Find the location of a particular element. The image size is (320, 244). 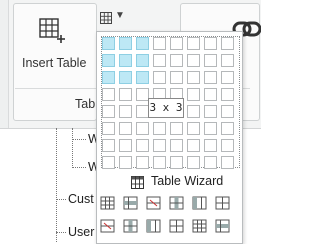

tree-item: User is located at coordinates (81, 232).